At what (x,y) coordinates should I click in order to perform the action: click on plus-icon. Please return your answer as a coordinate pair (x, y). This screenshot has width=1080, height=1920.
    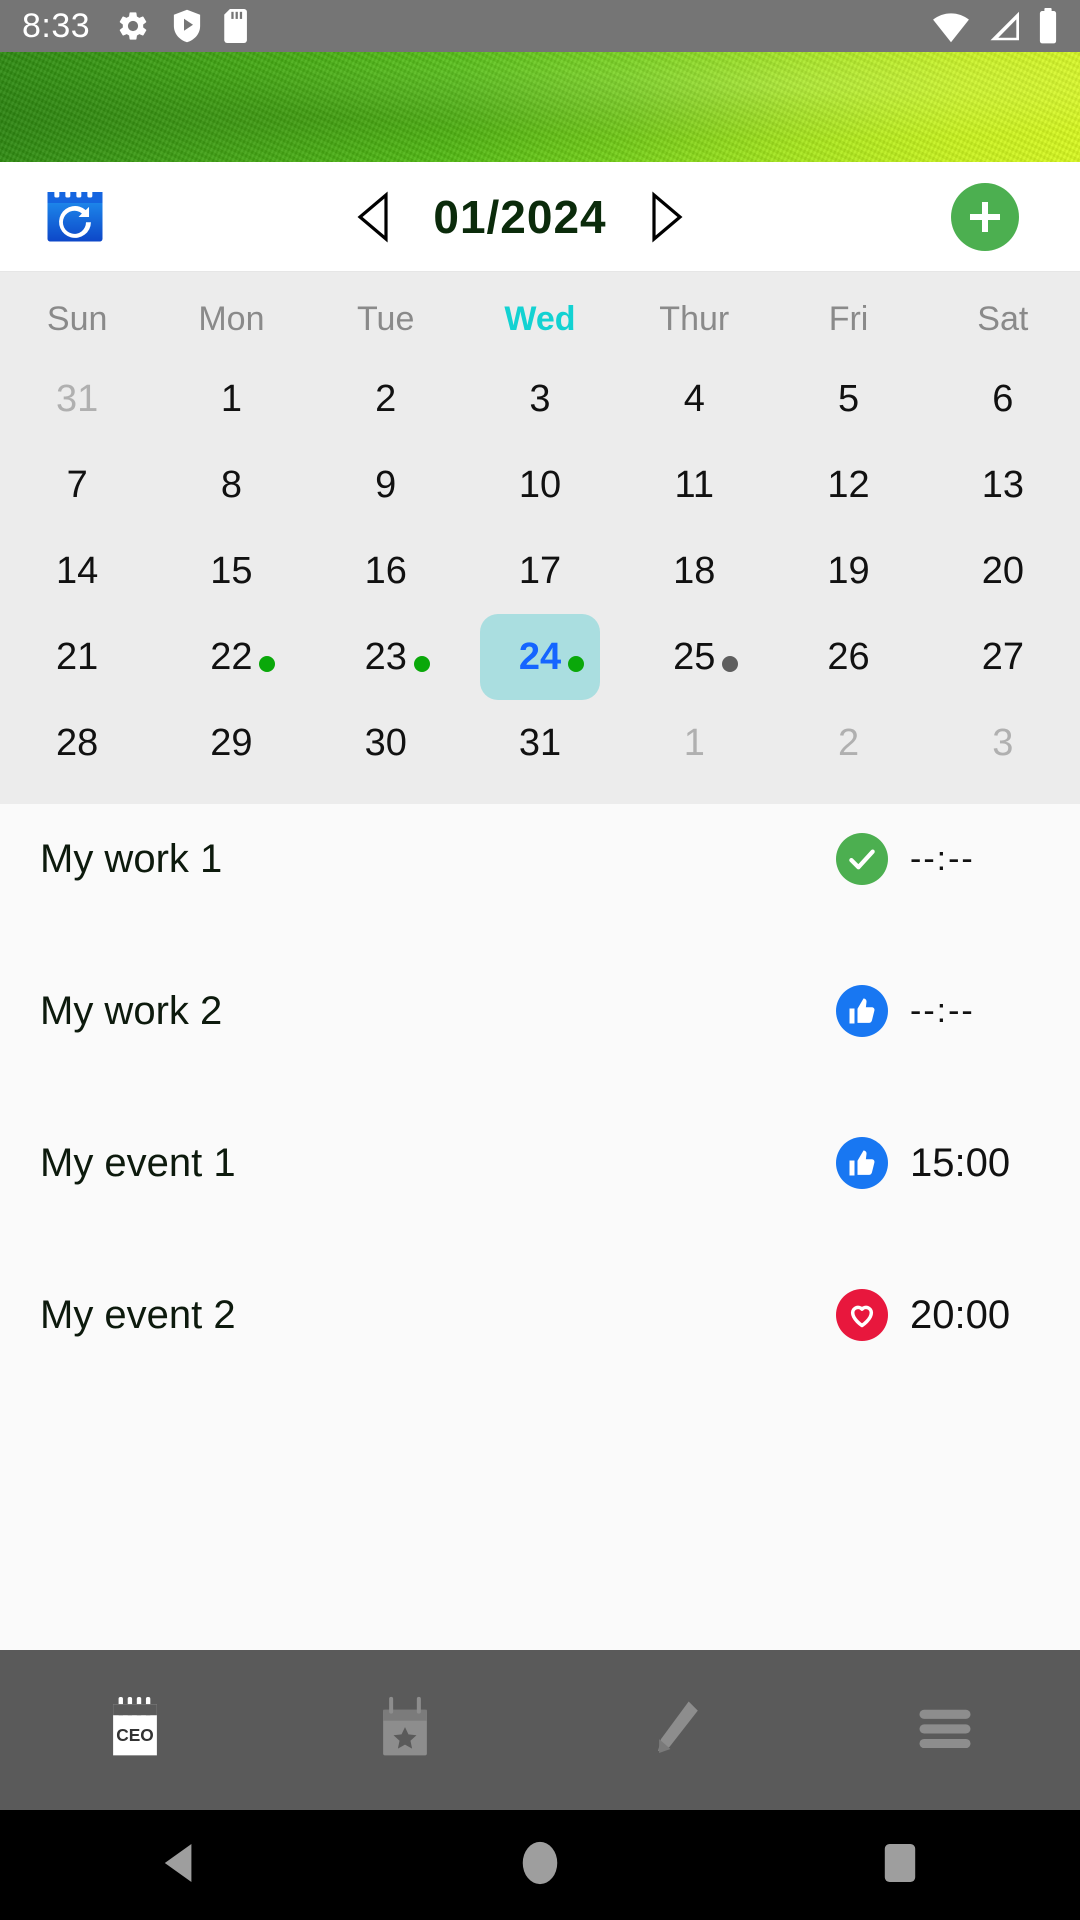
    Looking at the image, I should click on (985, 216).